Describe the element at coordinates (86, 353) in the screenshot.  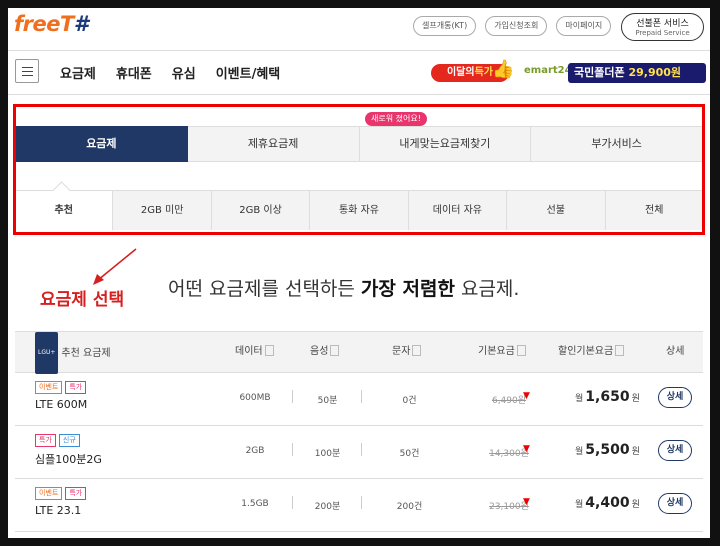
I see `col-name-label: 추천 요금제` at that location.